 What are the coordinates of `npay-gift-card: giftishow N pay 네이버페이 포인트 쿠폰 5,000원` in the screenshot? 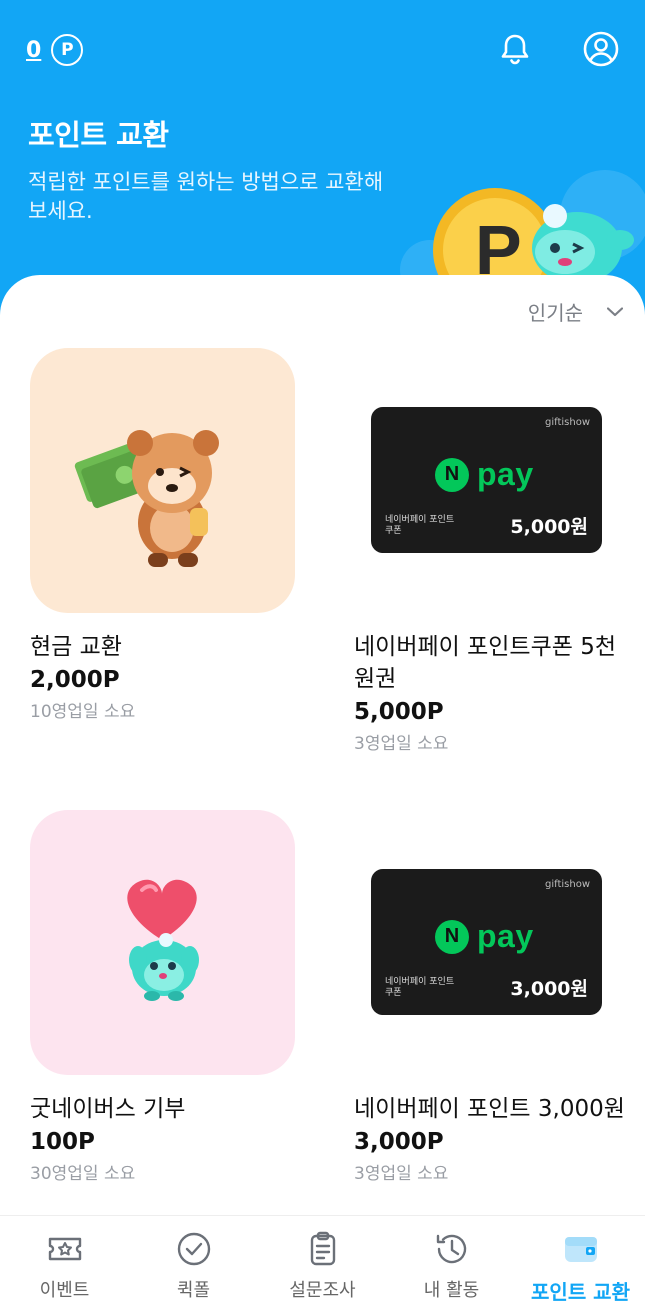 It's located at (486, 480).